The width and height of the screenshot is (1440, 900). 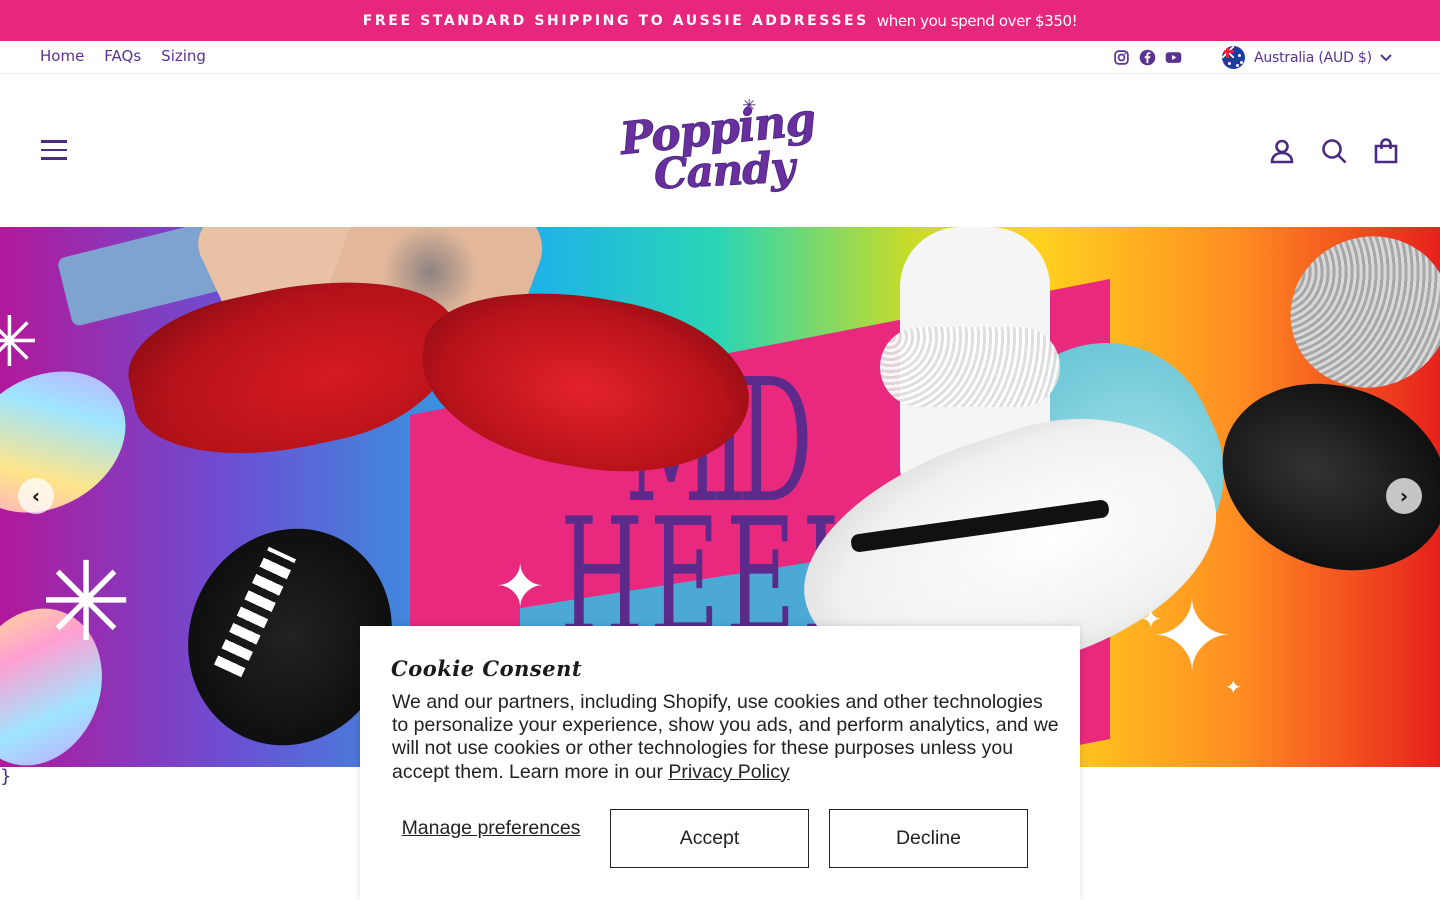 What do you see at coordinates (1313, 57) in the screenshot?
I see `locale-label: Australia (AUD $)` at bounding box center [1313, 57].